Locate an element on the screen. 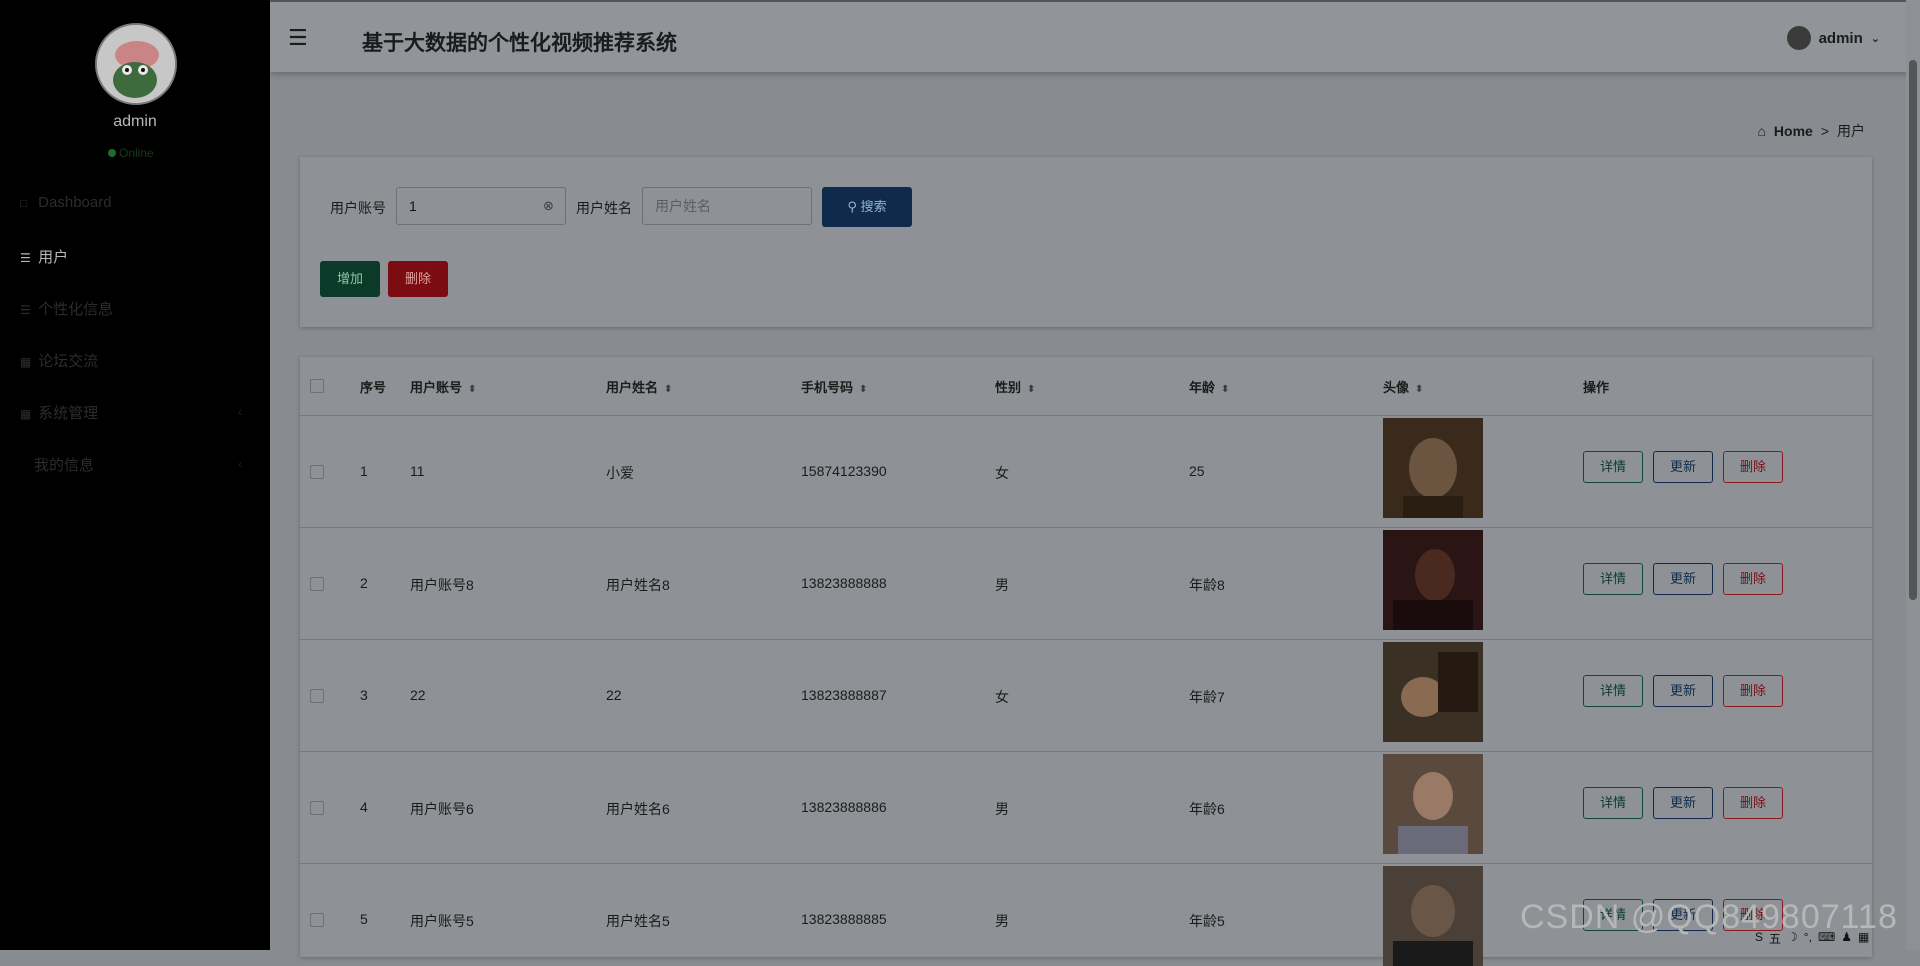  header-label: 性别 is located at coordinates (1008, 387).